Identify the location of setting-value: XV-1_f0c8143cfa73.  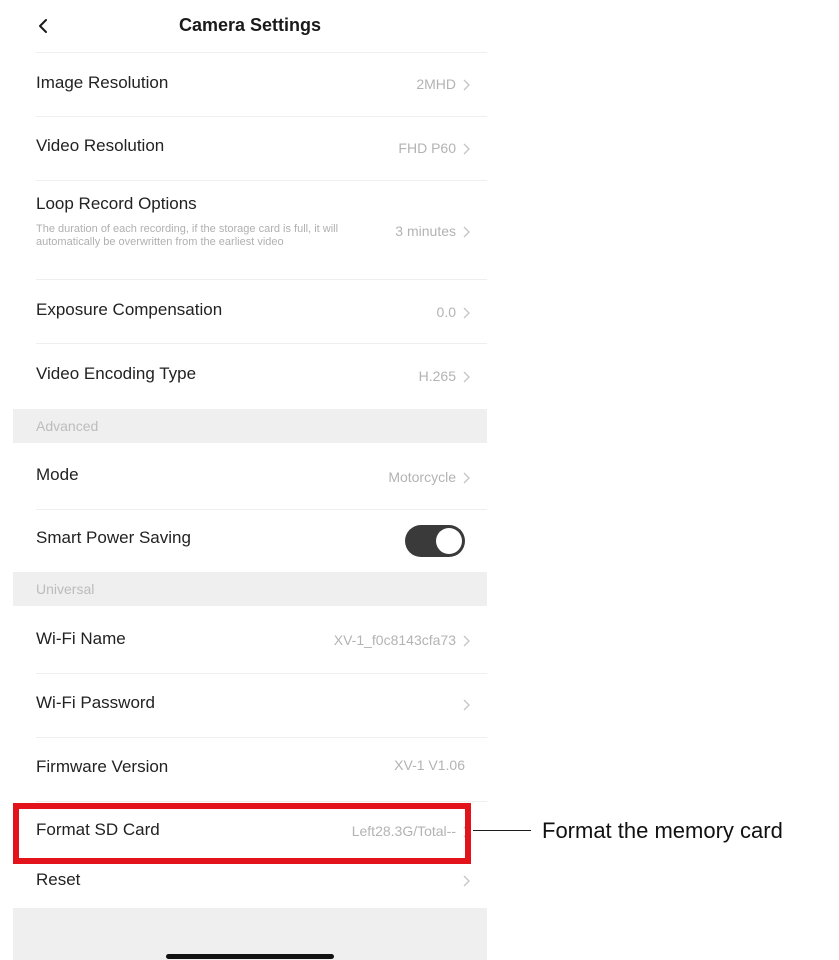
(394, 640).